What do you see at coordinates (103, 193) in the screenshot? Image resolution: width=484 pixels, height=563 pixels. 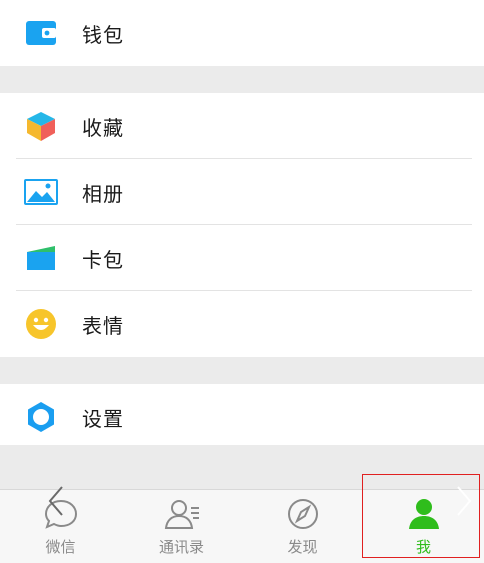 I see `menu-item-album-label: 相册` at bounding box center [103, 193].